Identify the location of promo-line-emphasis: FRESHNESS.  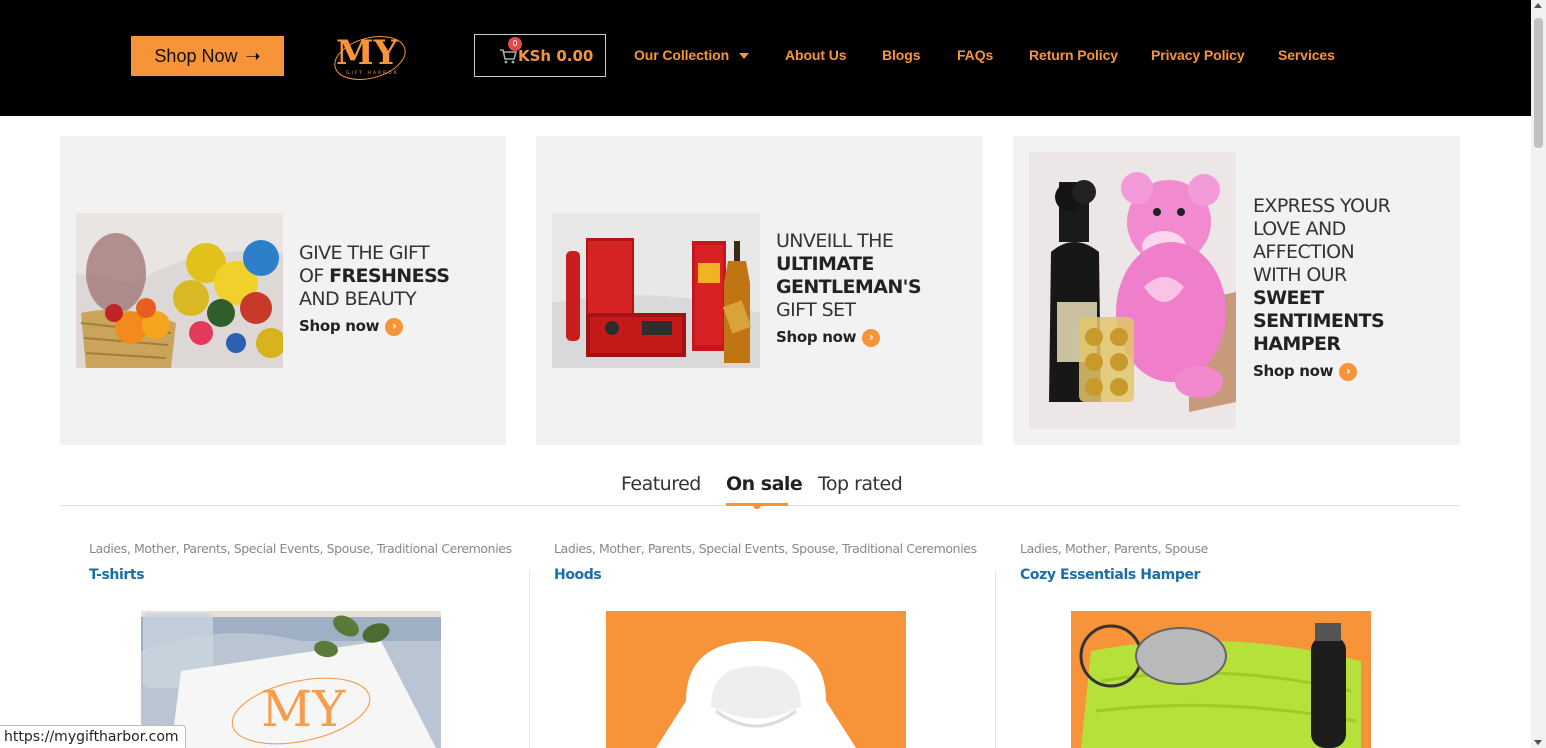
(389, 276).